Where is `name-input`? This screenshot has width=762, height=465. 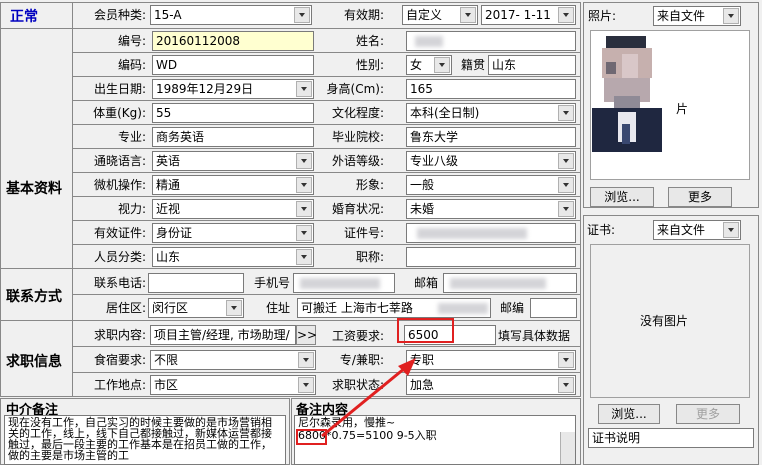 name-input is located at coordinates (491, 41).